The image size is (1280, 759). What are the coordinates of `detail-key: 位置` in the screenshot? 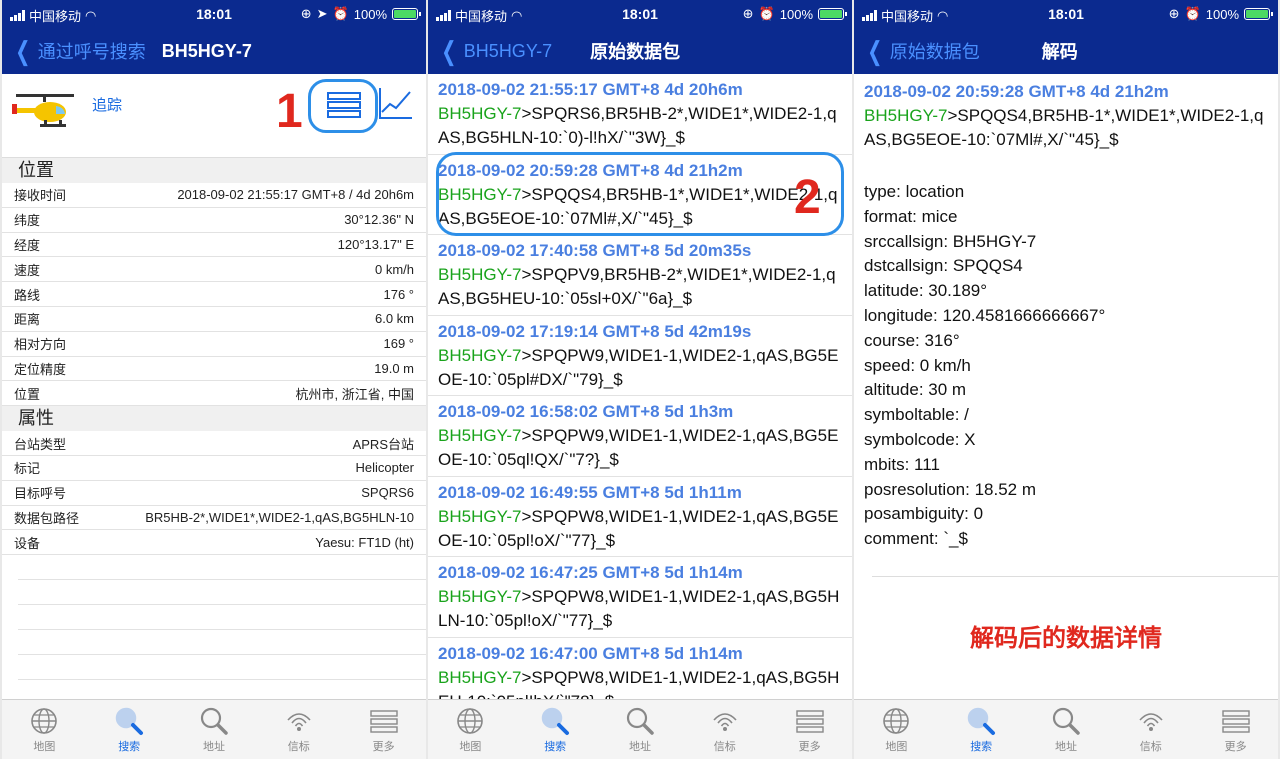 It's located at (27, 394).